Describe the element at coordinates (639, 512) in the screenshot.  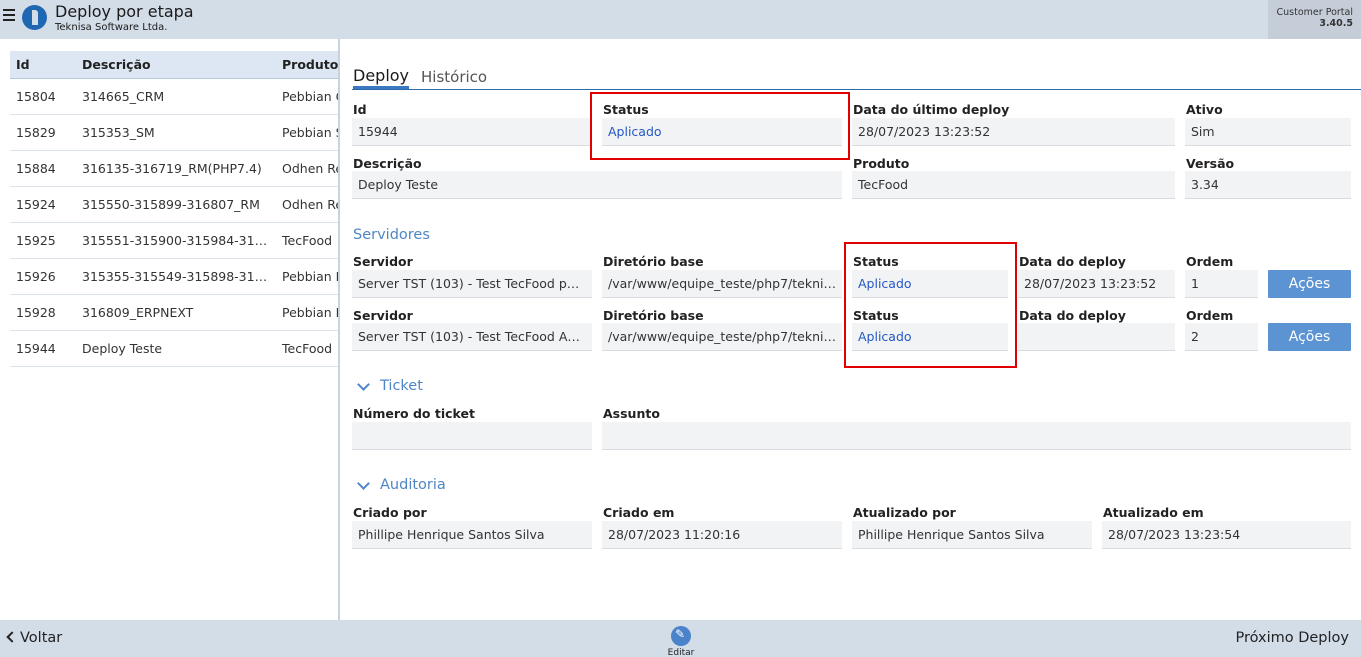
I see `created-at-label: Criado em` at that location.